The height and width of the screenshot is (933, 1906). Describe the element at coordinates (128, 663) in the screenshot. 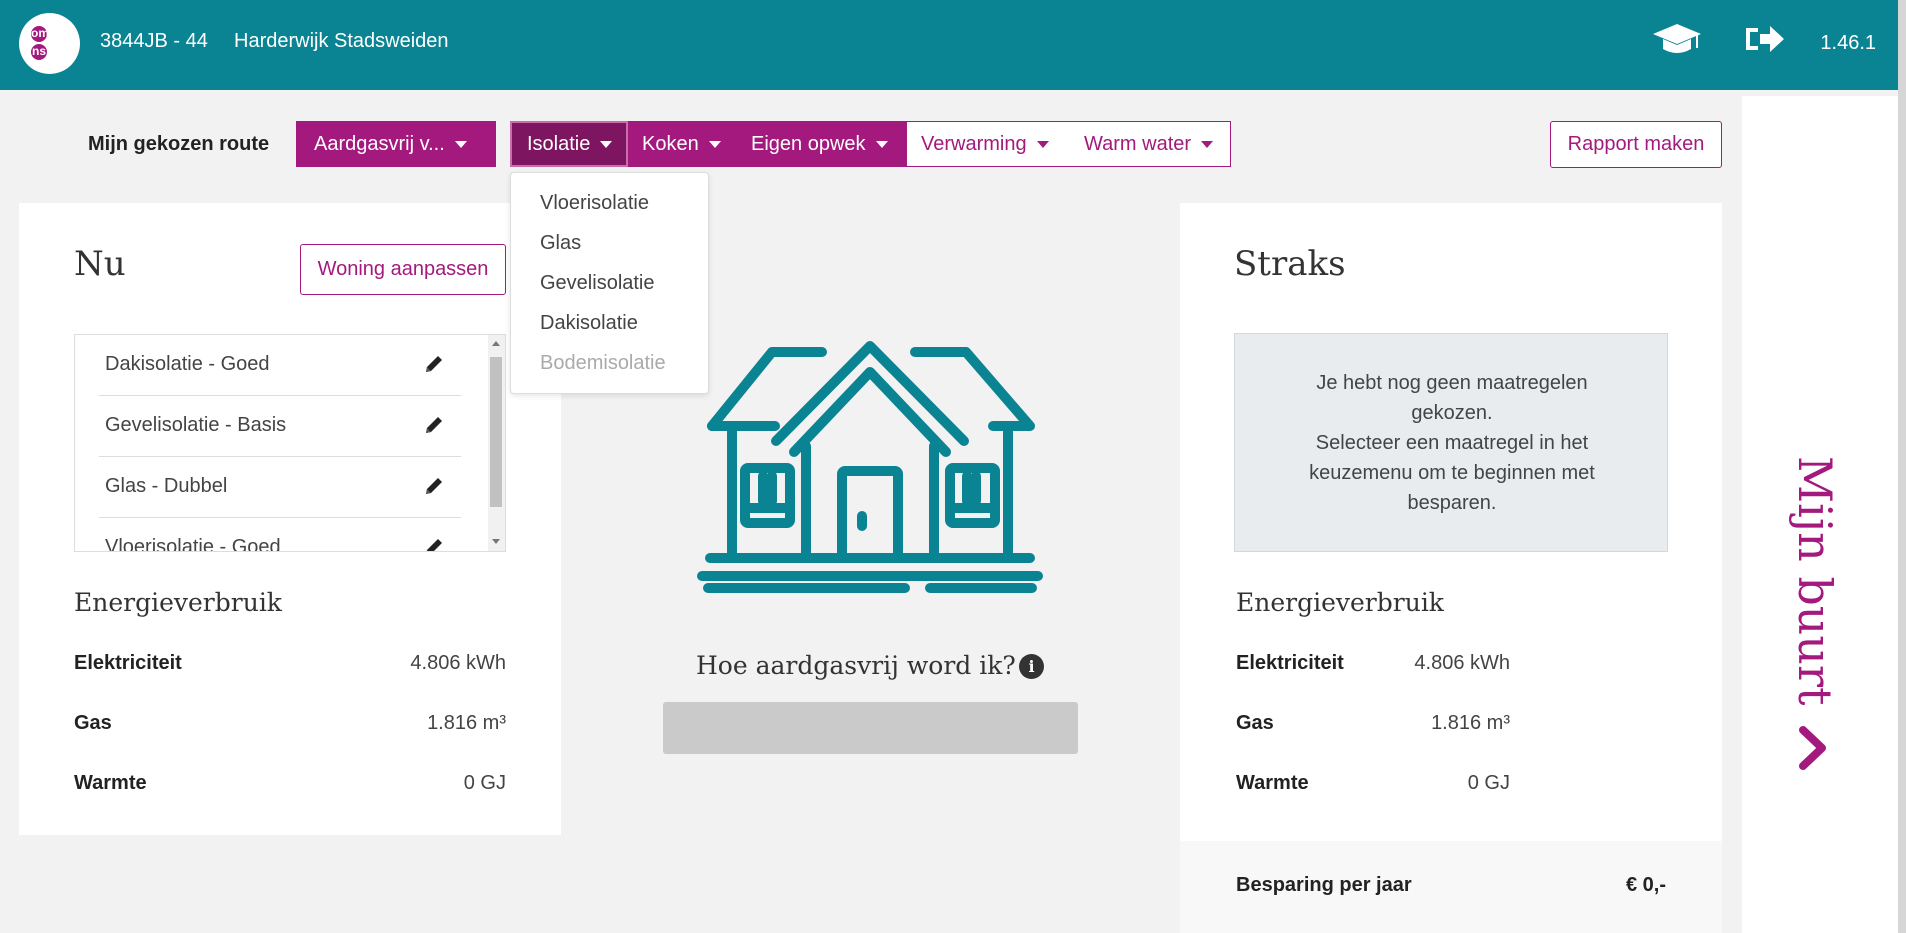

I see `now-stat-label: Elektriciteit` at that location.